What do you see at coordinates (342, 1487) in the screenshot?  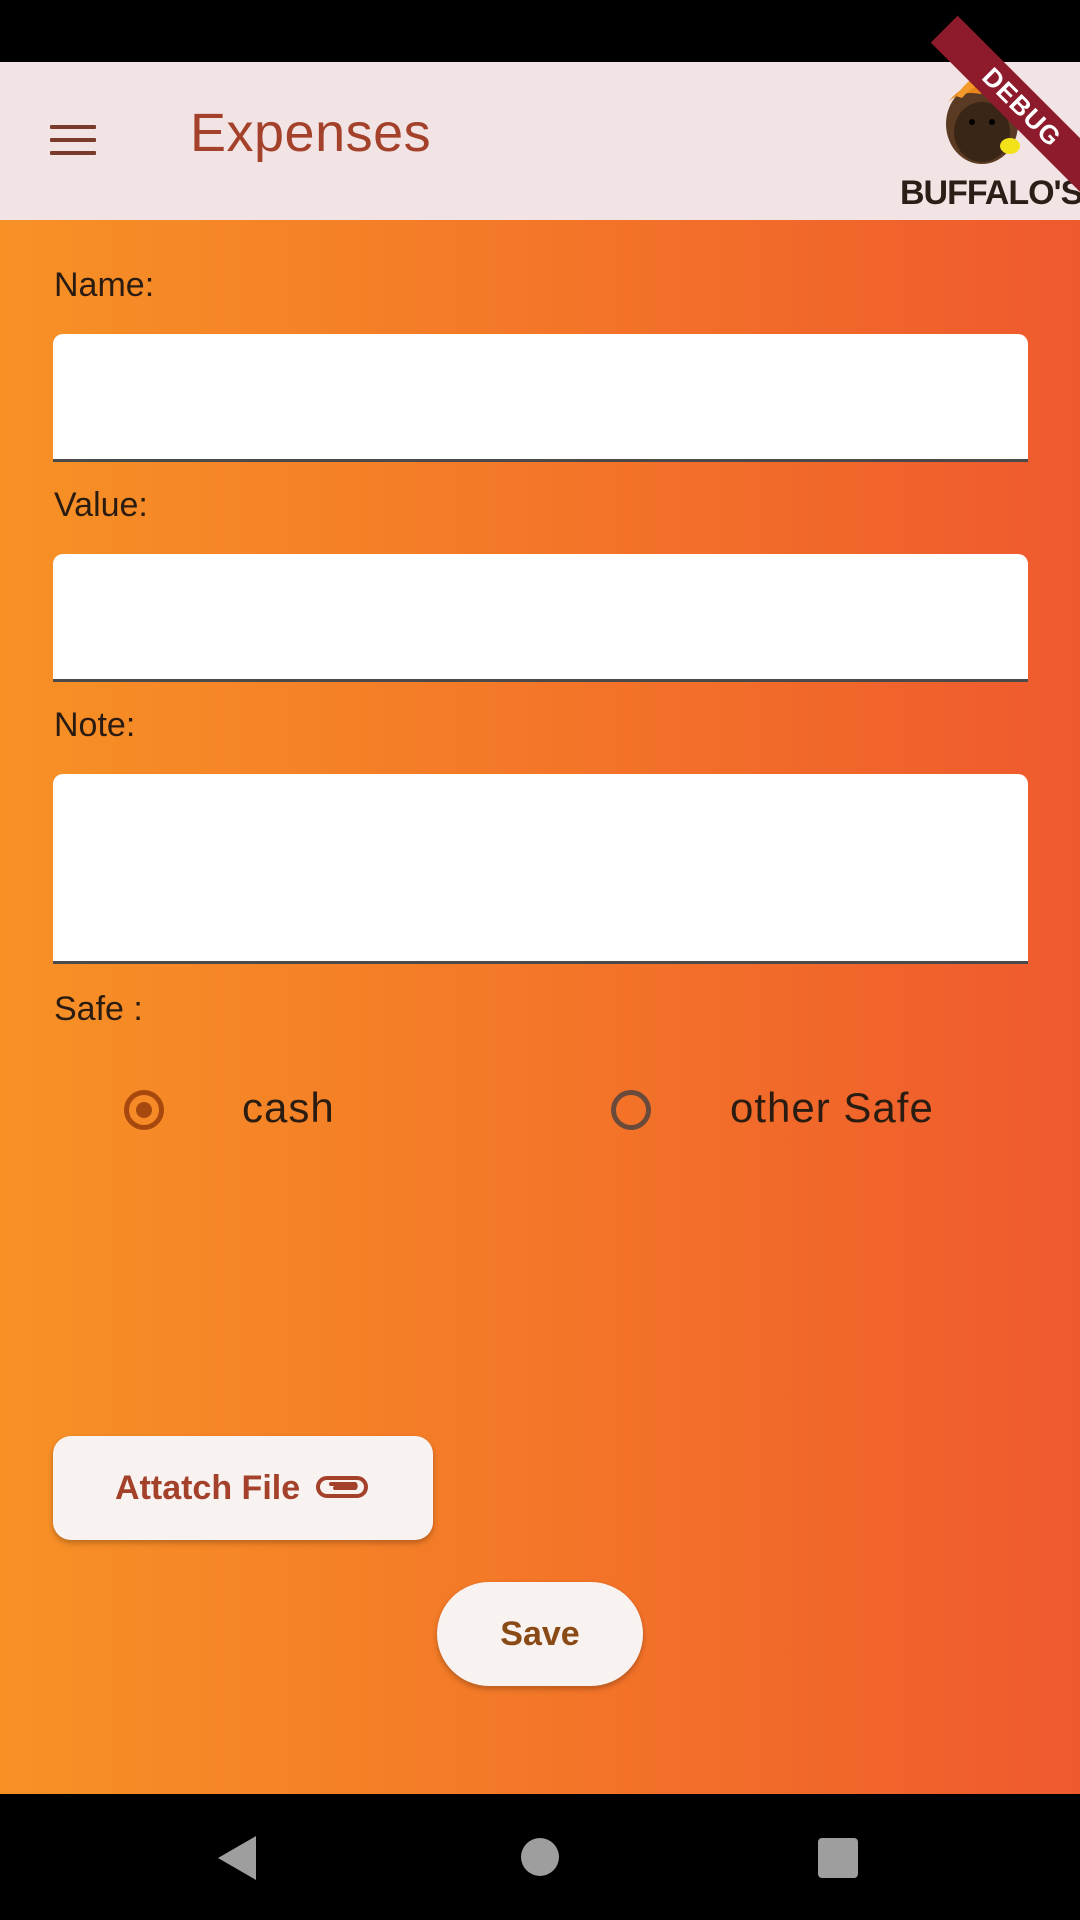 I see `paperclip-icon` at bounding box center [342, 1487].